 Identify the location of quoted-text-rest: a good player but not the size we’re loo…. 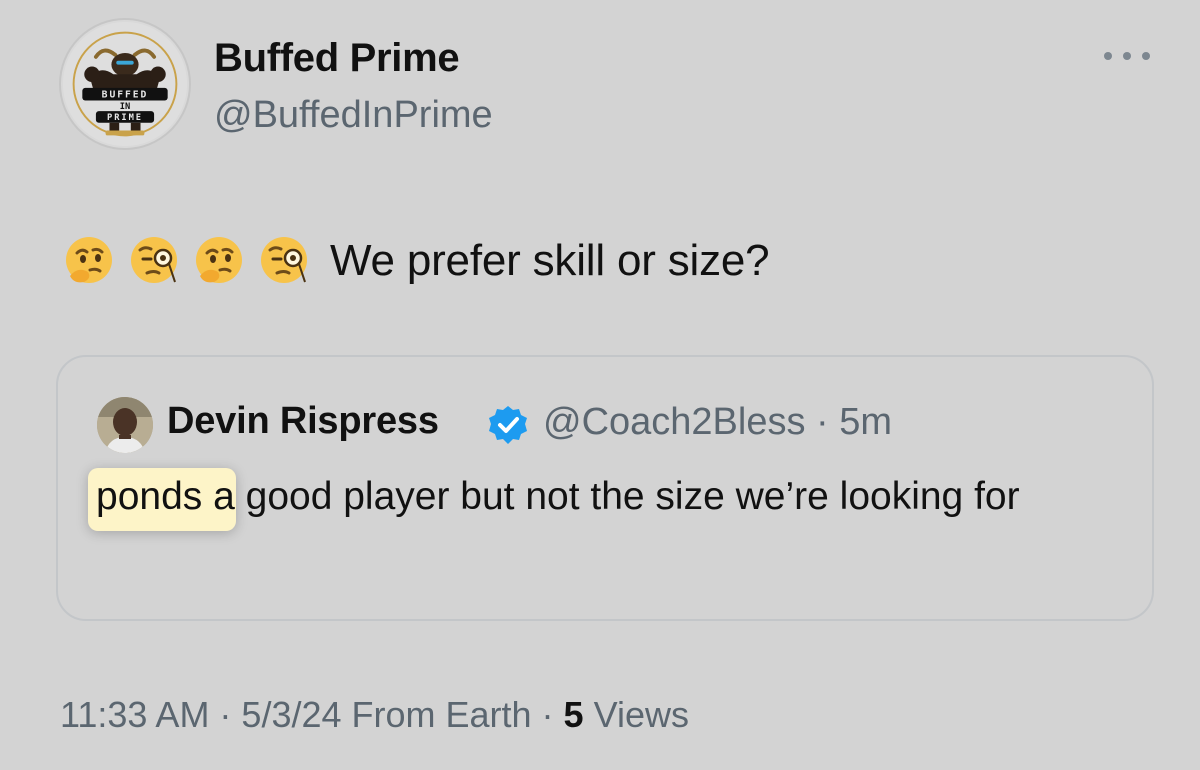
(611, 496).